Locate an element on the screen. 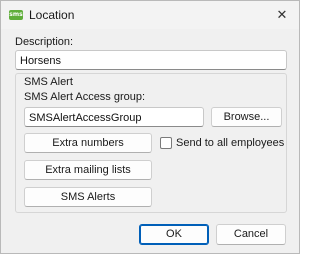 This screenshot has width=320, height=254. description-field: Horsens is located at coordinates (151, 60).